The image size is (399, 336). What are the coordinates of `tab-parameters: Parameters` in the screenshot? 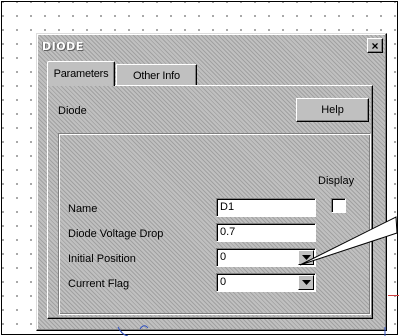 It's located at (81, 73).